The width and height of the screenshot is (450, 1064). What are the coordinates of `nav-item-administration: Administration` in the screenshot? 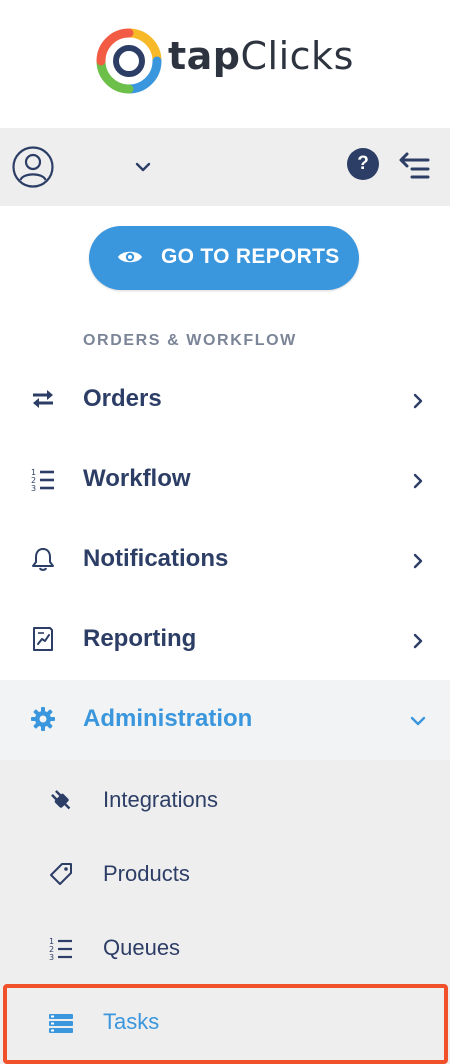 It's located at (225, 720).